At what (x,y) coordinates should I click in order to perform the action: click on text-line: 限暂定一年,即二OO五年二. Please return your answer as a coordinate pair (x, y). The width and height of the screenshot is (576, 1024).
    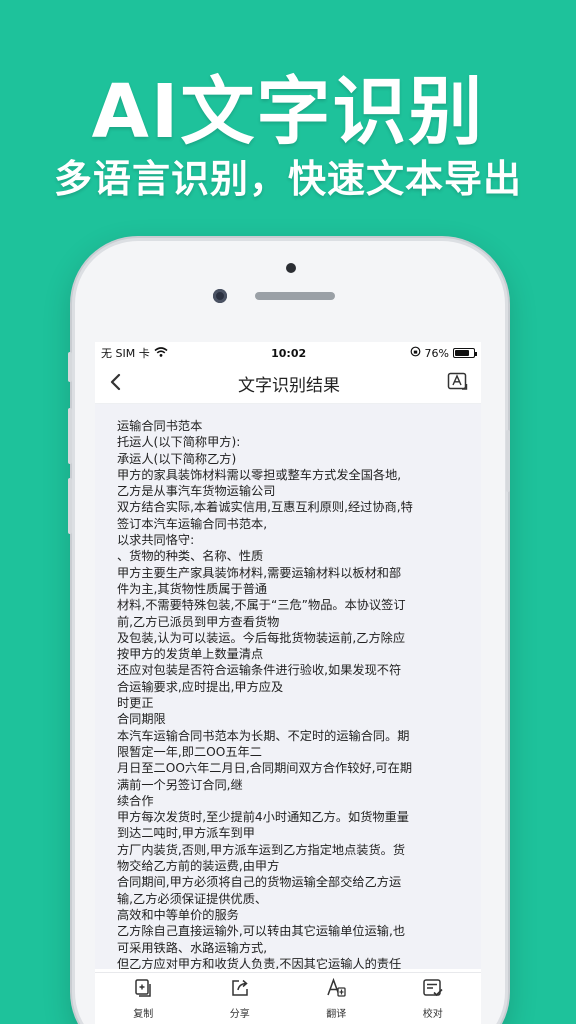
    Looking at the image, I should click on (189, 751).